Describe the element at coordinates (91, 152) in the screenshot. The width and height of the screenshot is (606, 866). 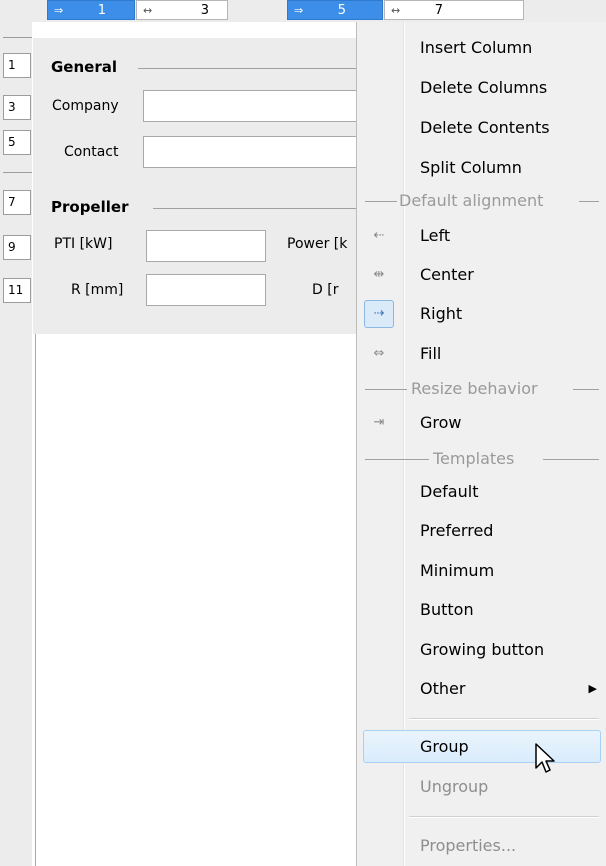
I see `contact-label: Contact` at that location.